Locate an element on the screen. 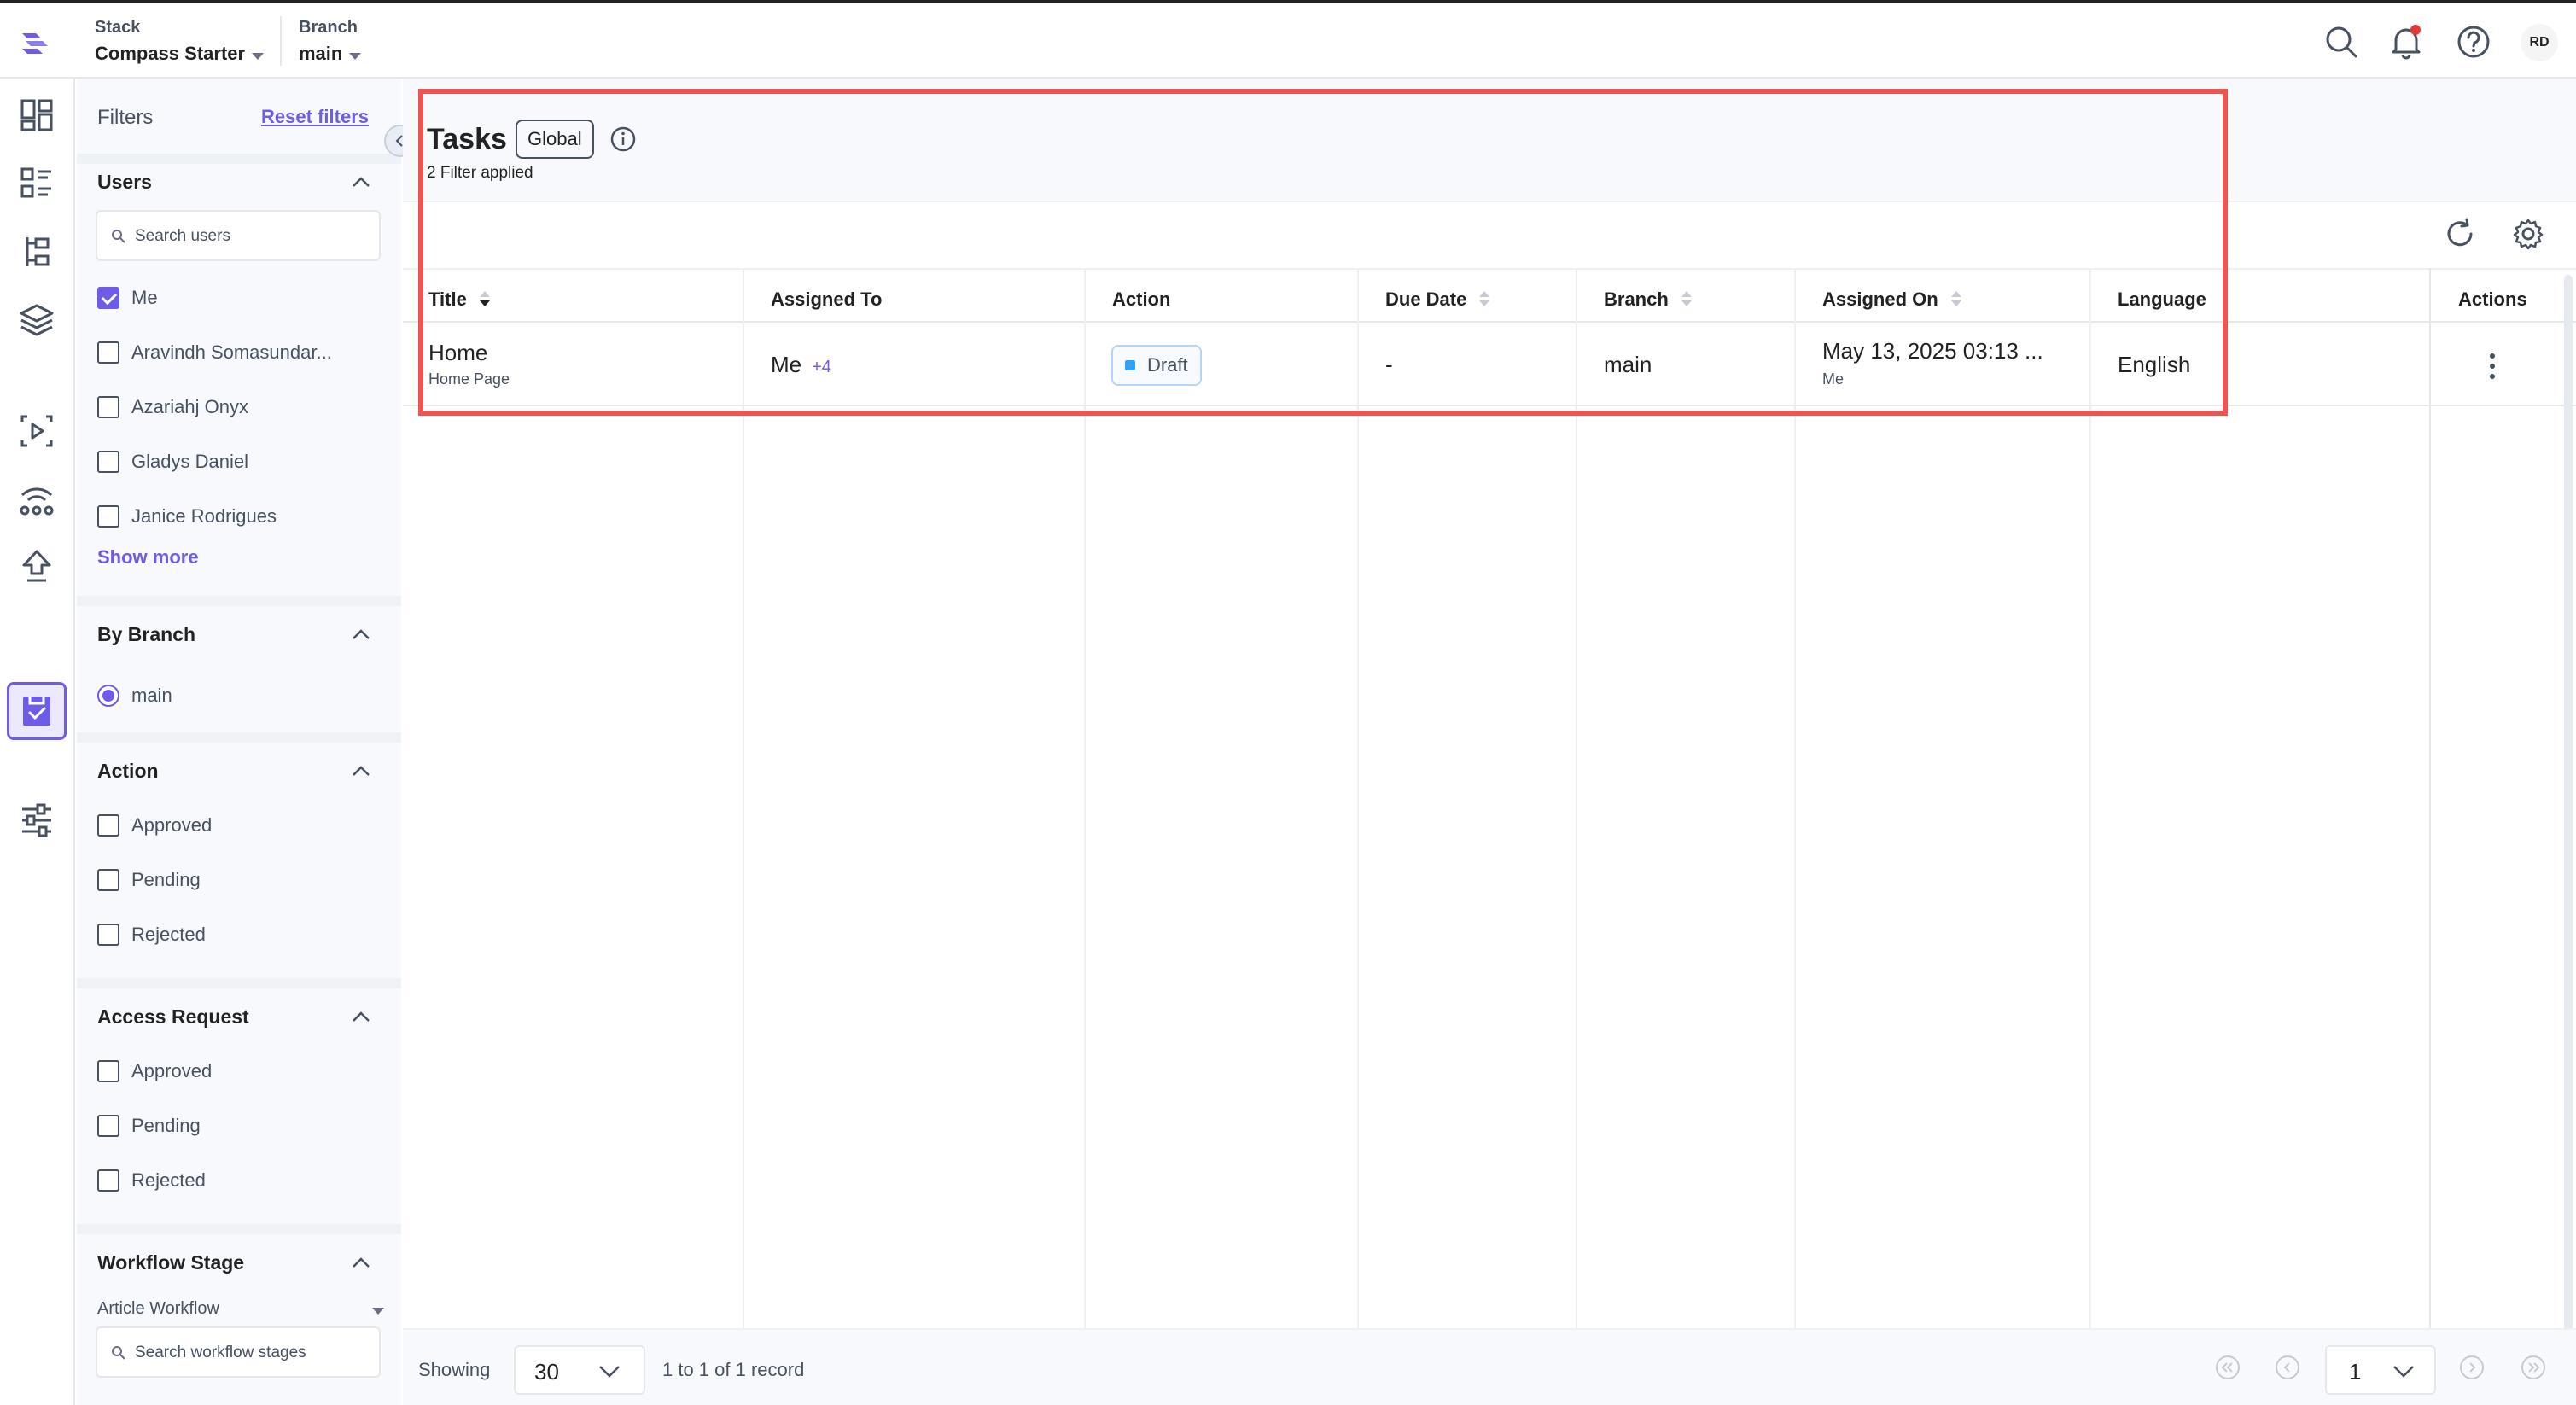 This screenshot has height=1405, width=2576. search-users-placeholder: Search users is located at coordinates (182, 236).